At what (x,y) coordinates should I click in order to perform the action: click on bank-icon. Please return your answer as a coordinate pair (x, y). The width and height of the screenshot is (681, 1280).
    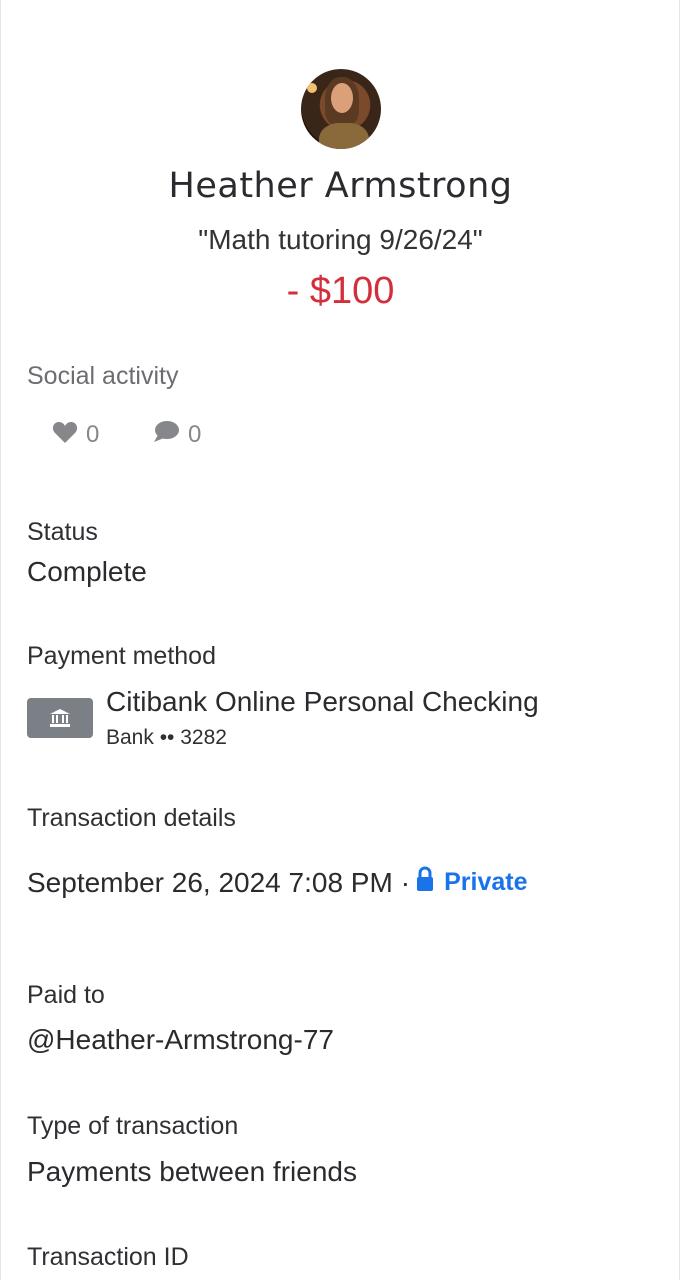
    Looking at the image, I should click on (60, 718).